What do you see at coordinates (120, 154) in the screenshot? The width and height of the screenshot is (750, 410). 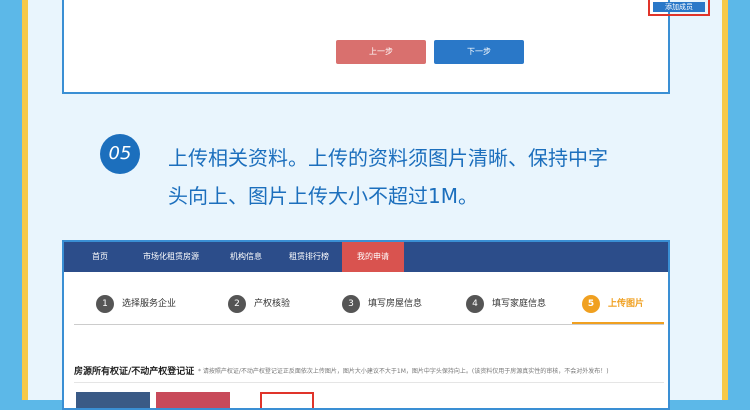 I see `step-number-badge: 05` at bounding box center [120, 154].